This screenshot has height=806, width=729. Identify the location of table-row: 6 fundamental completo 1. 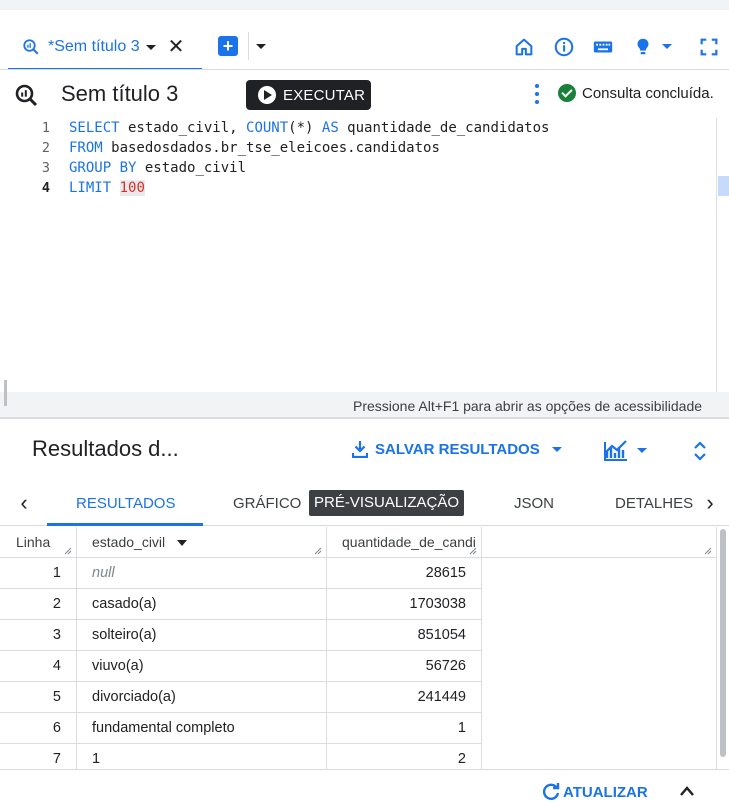
(241, 728).